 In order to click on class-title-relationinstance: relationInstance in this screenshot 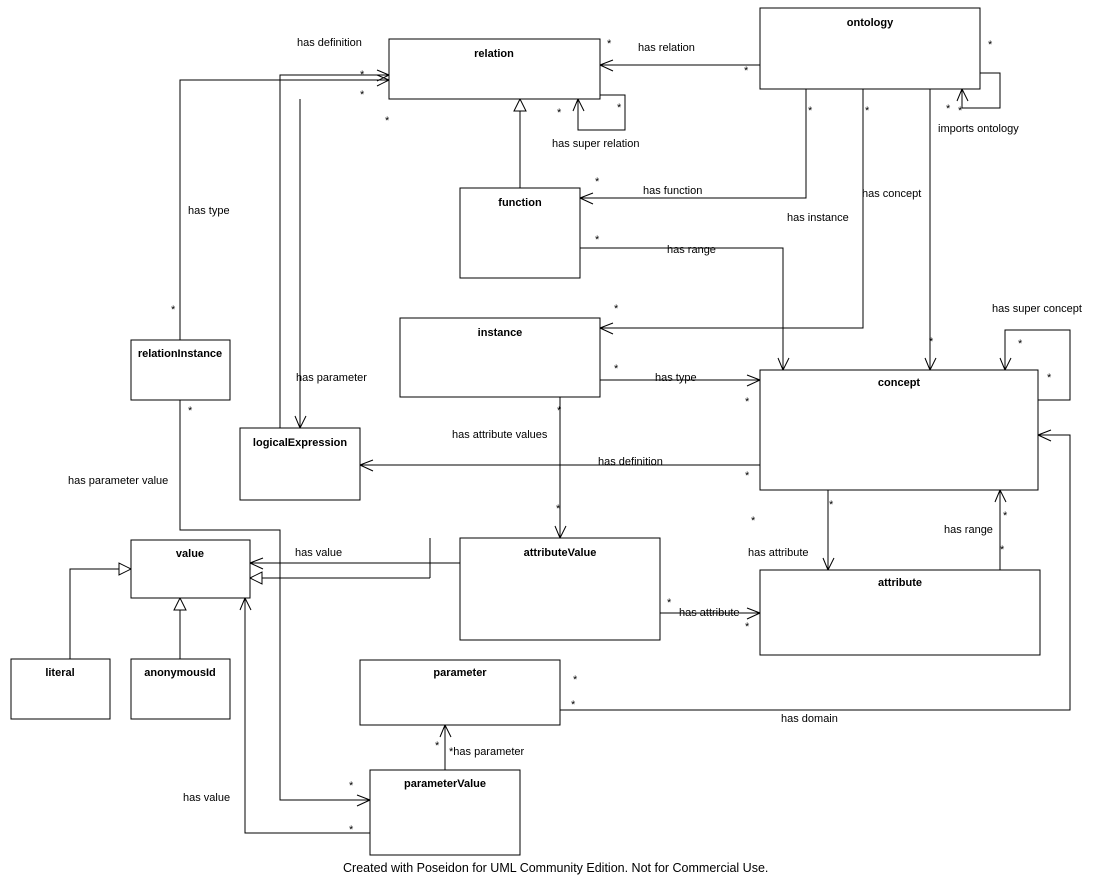, I will do `click(180, 354)`.